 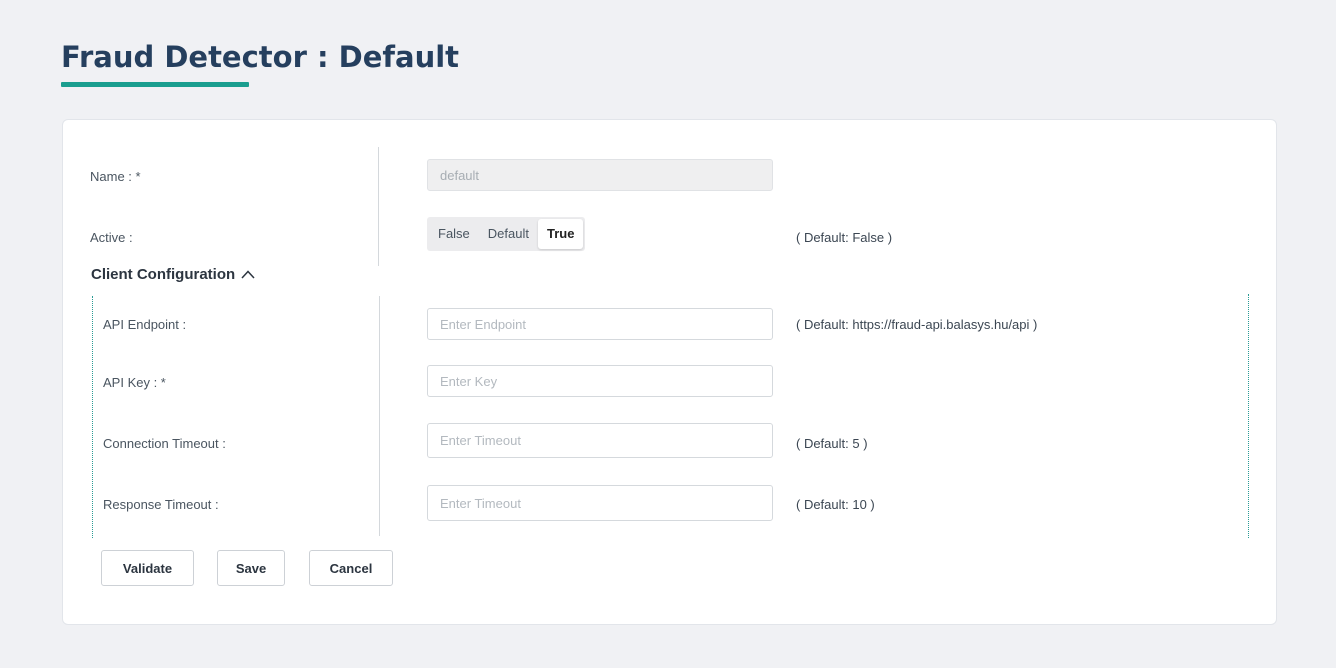 I want to click on chevron-up-icon, so click(x=248, y=274).